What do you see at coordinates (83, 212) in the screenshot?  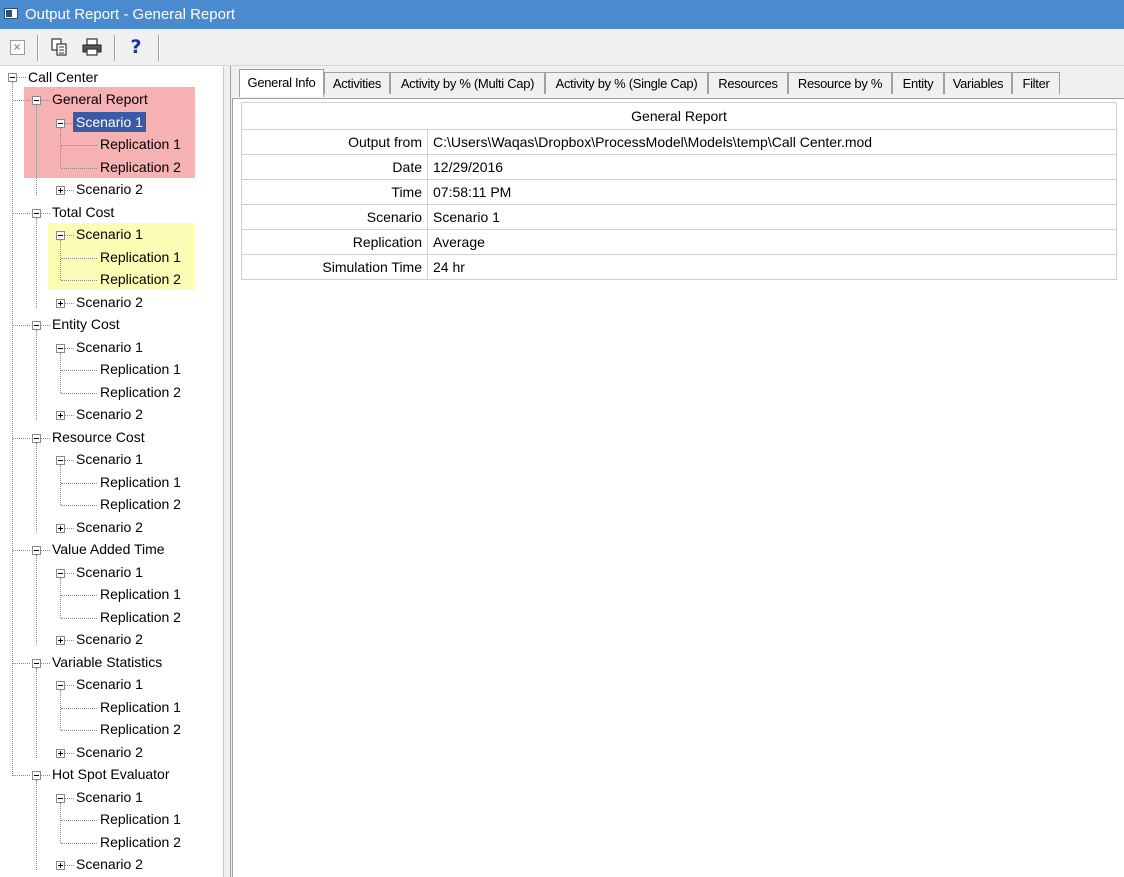 I see `tree-group-label: Total Cost` at bounding box center [83, 212].